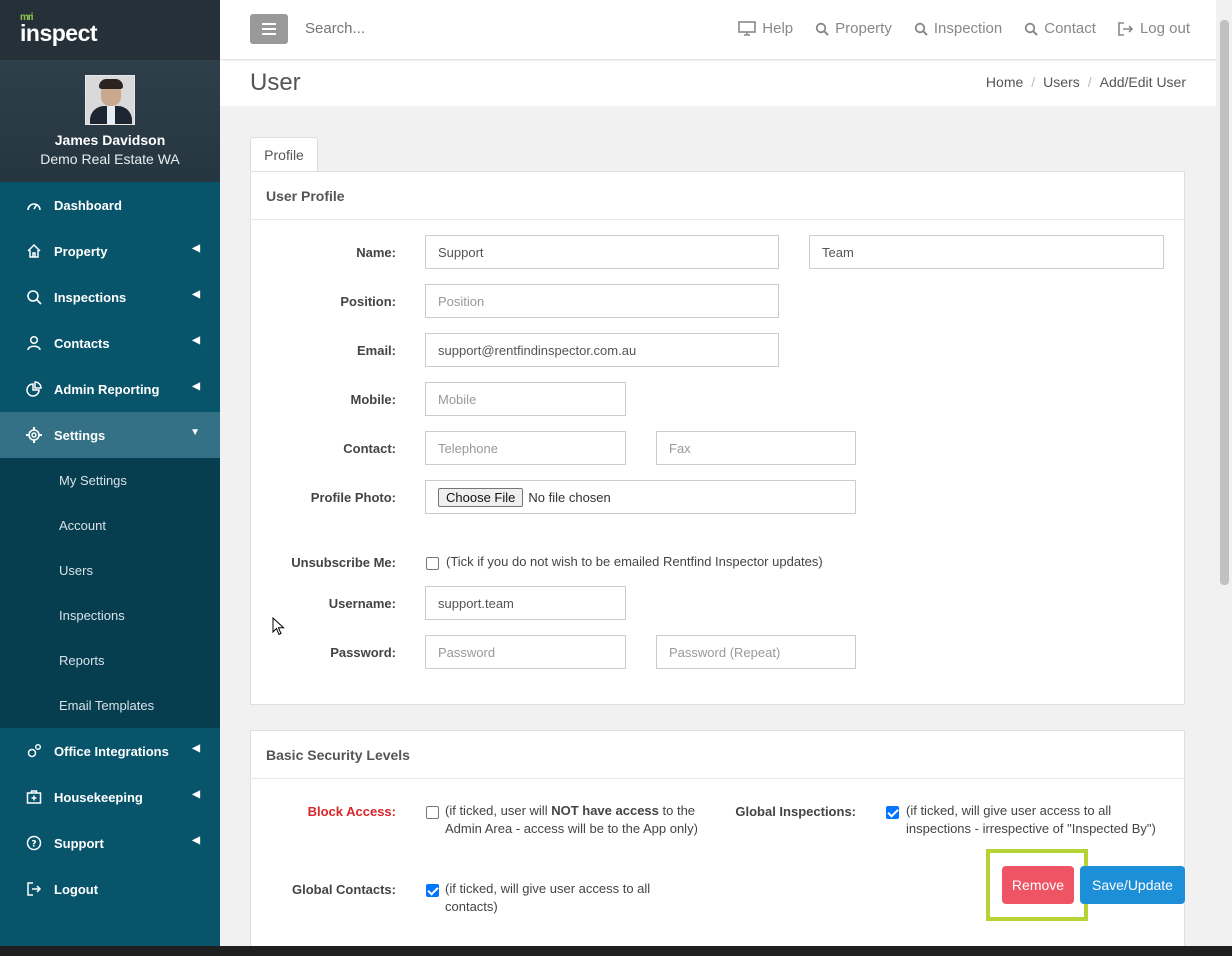 The height and width of the screenshot is (956, 1232). What do you see at coordinates (110, 251) in the screenshot?
I see `sidebar-item-property: Property ◀` at bounding box center [110, 251].